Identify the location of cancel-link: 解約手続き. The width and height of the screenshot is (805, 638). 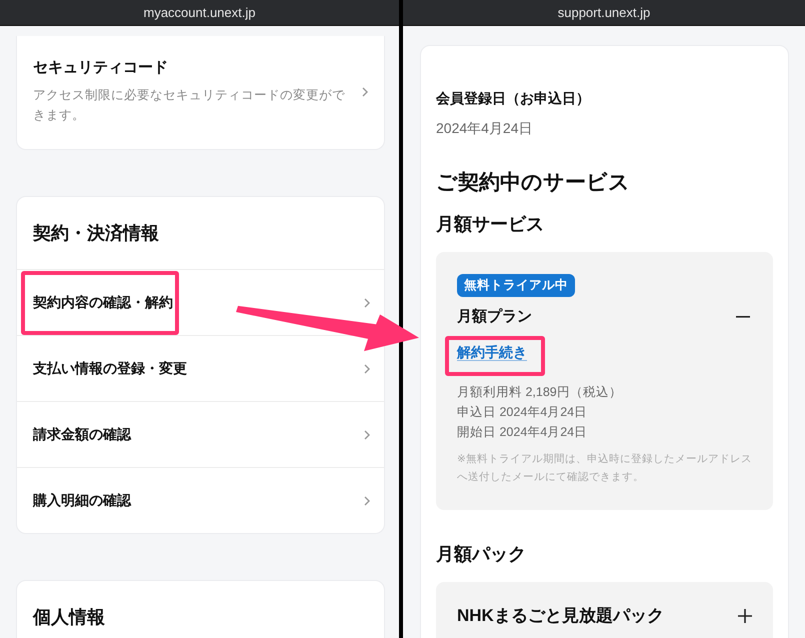
(492, 354).